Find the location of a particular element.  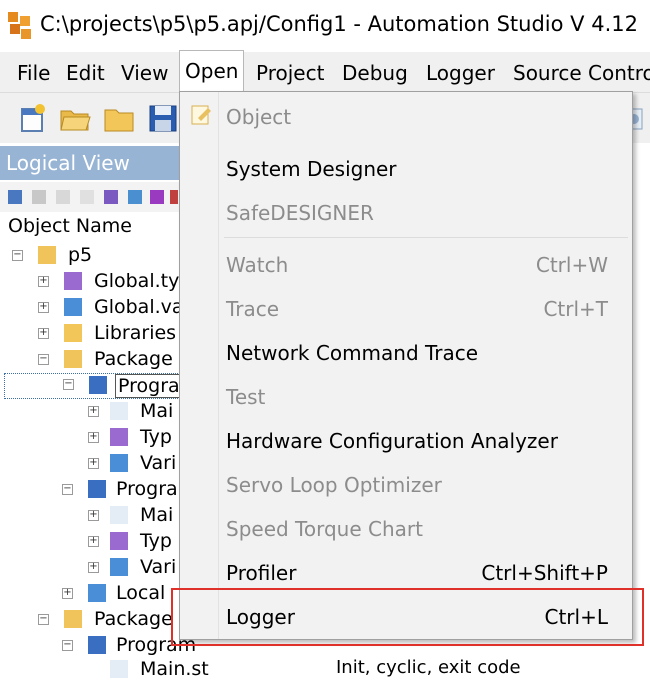

menu-logger: Logger is located at coordinates (460, 73).